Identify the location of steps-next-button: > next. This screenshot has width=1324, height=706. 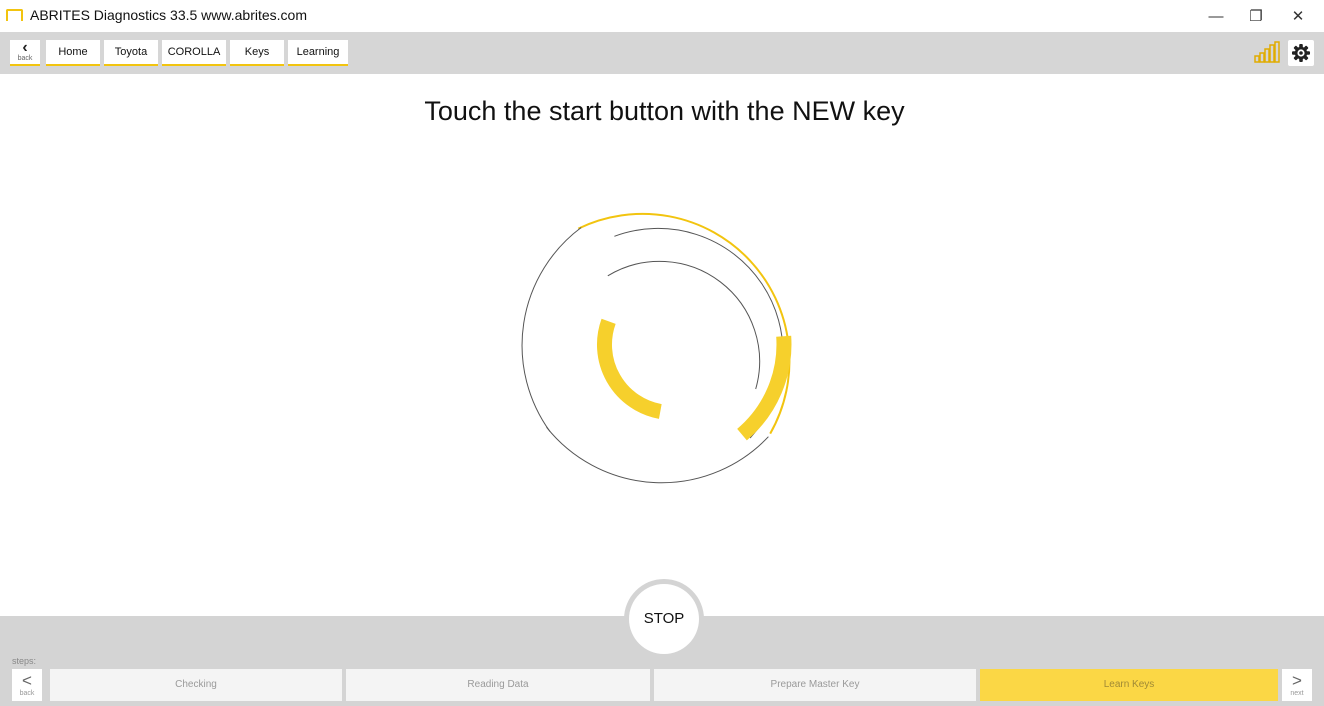
(1297, 685).